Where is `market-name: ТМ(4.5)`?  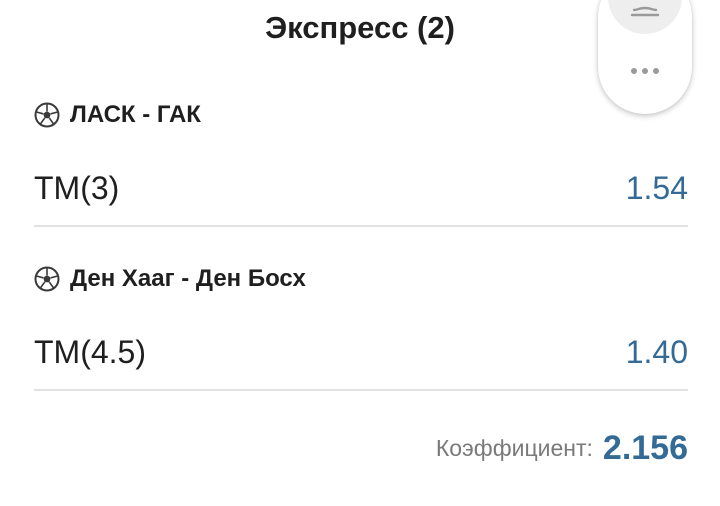
market-name: ТМ(4.5) is located at coordinates (90, 351).